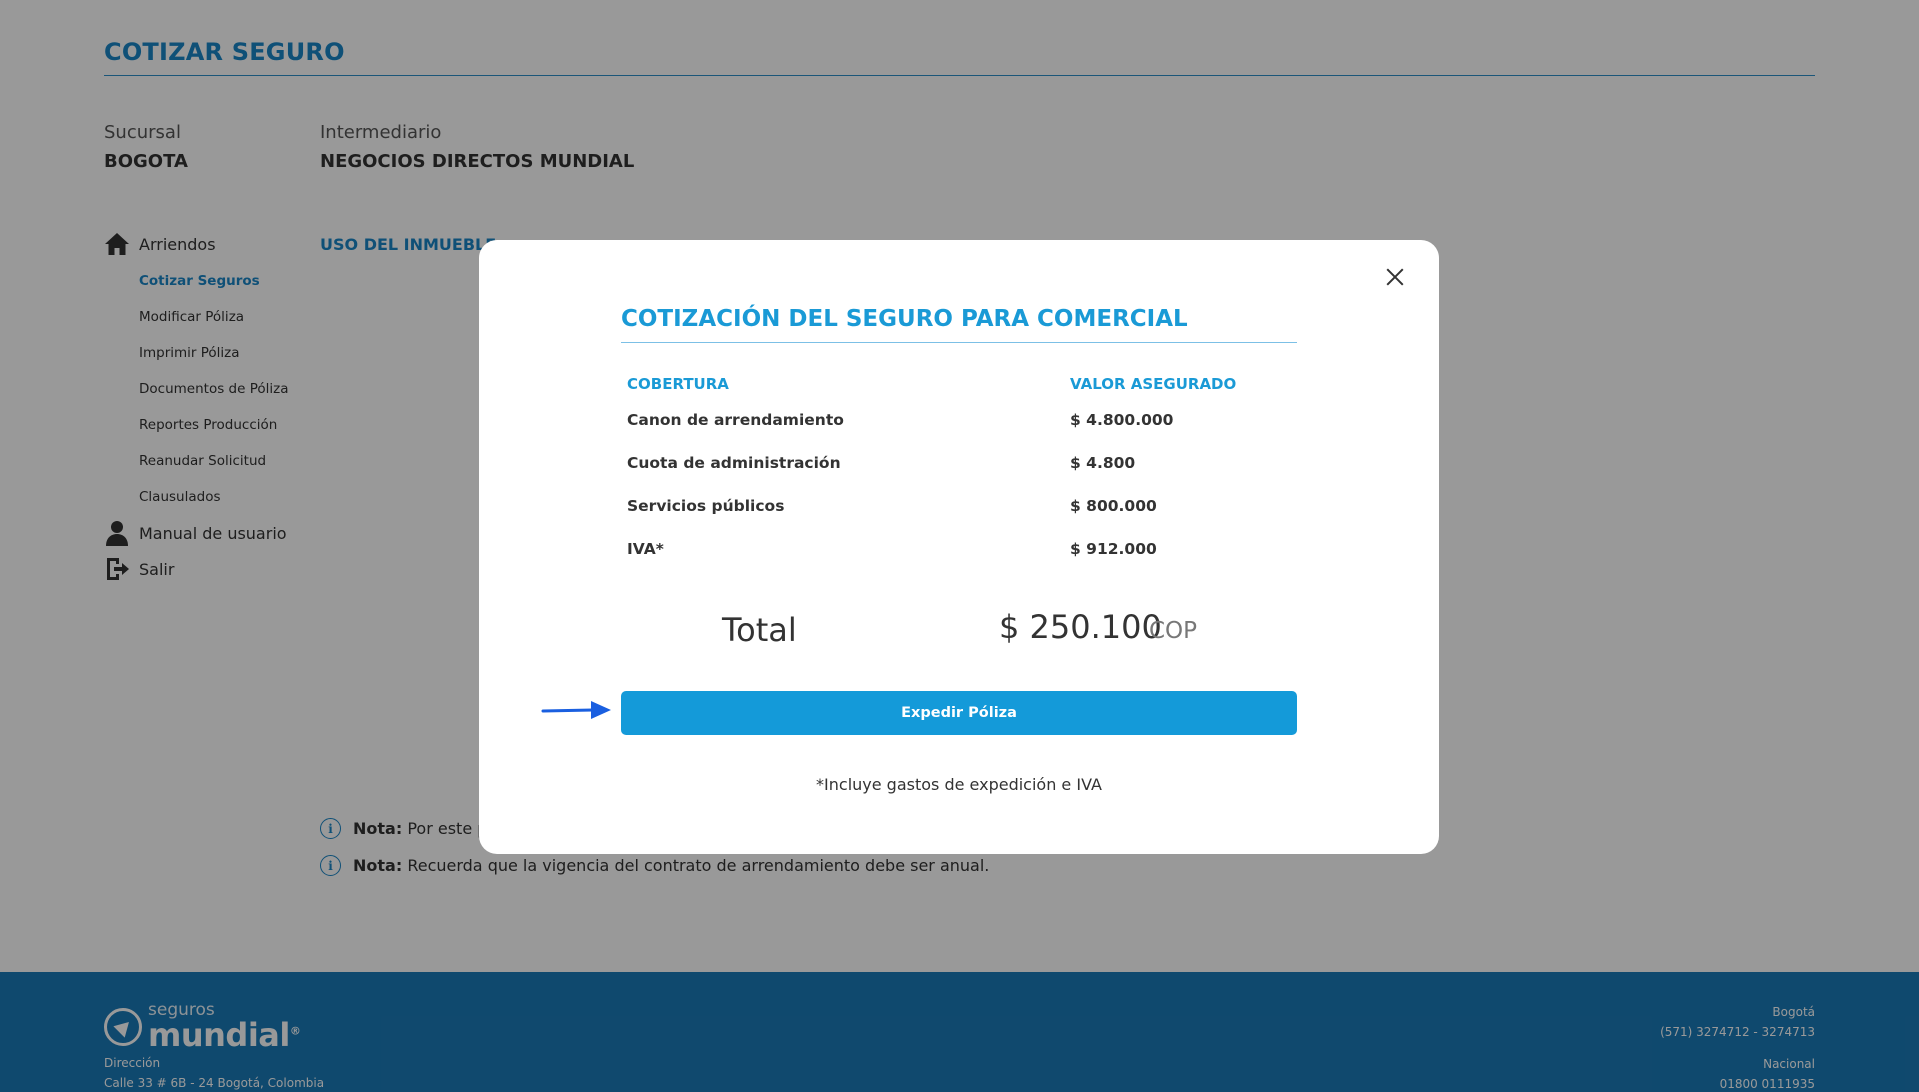 The image size is (1919, 1092). I want to click on modal-footnote: *Incluye gastos de expedición e IVA, so click(959, 784).